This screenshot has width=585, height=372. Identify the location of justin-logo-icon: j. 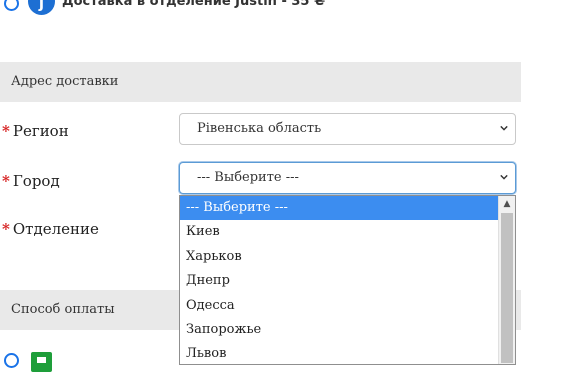
(41, 7).